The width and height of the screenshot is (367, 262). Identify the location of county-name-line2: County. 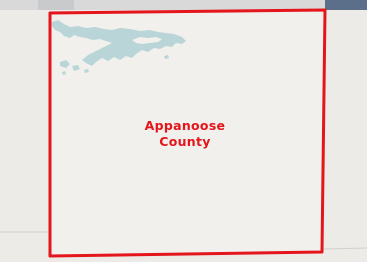
(185, 141).